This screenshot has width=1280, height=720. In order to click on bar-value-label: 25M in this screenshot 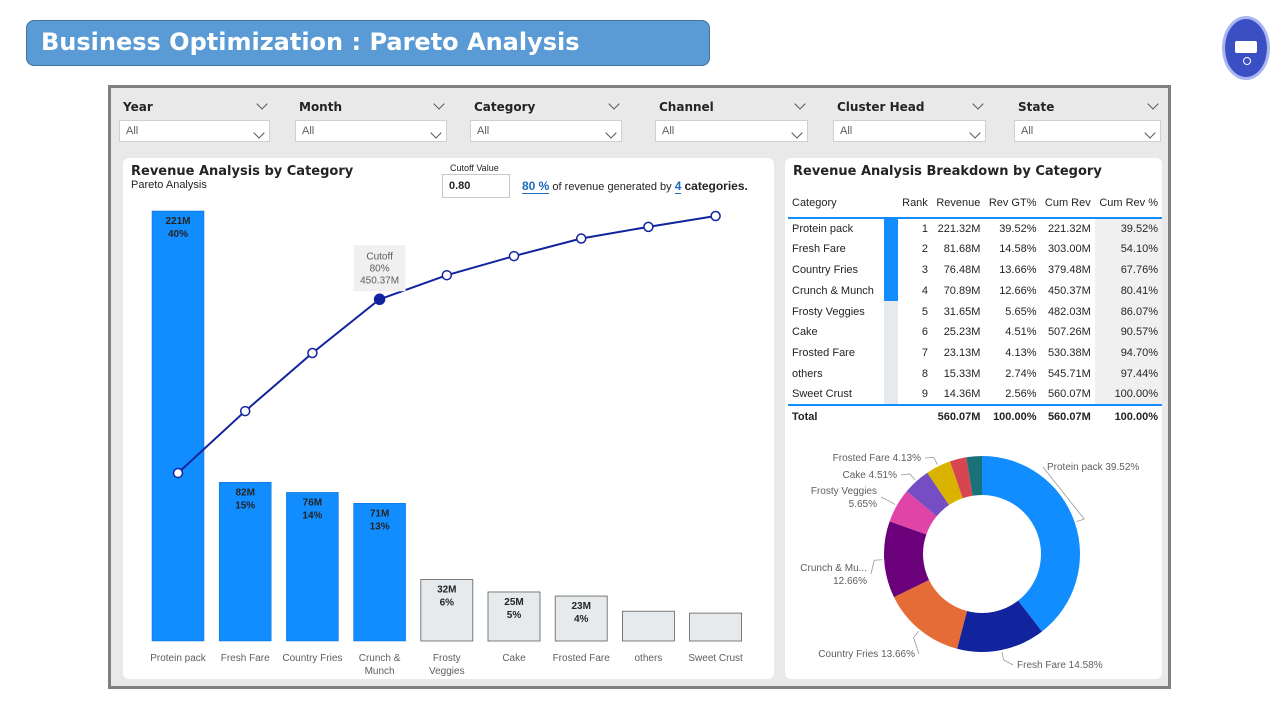, I will do `click(513, 602)`.